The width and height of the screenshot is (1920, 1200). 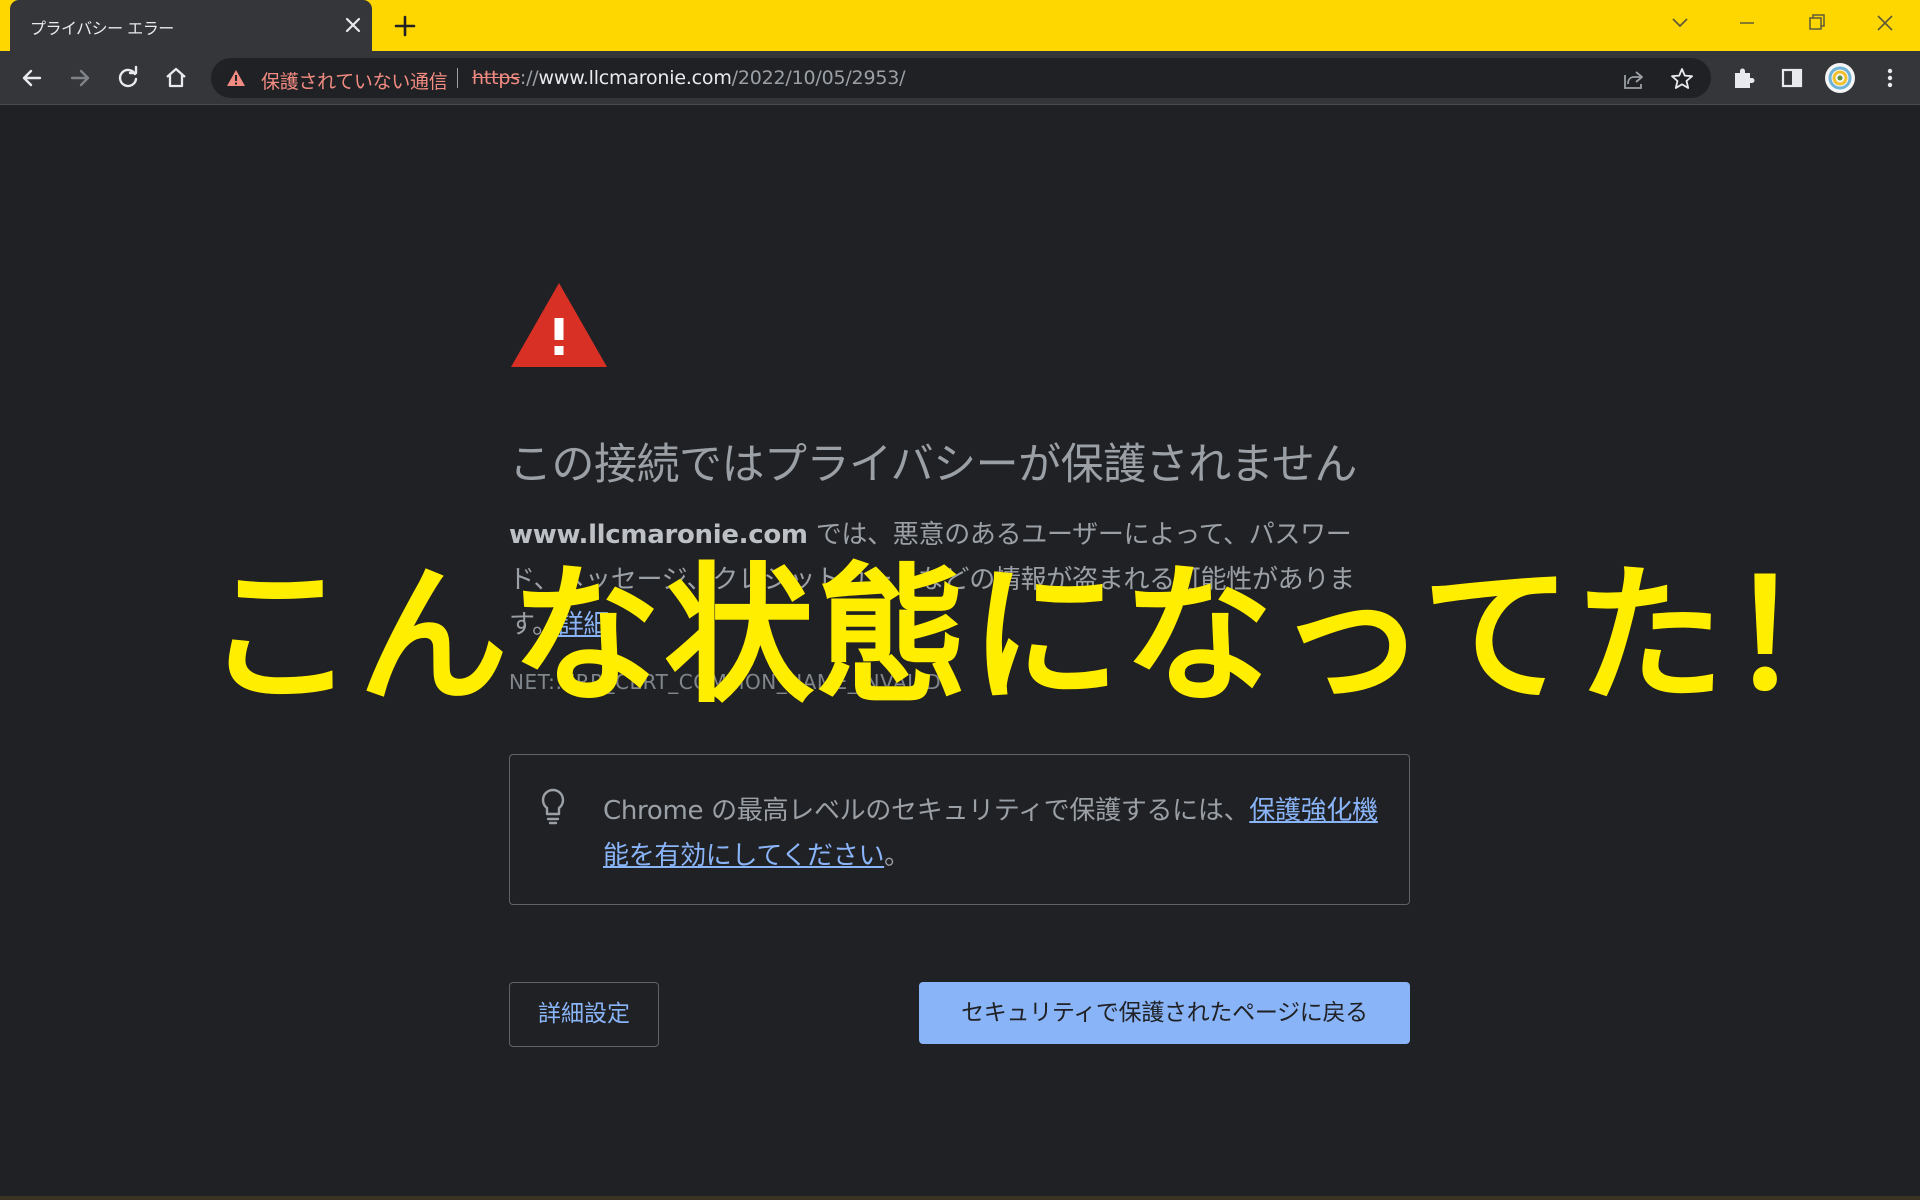 I want to click on more-menu-icon, so click(x=1890, y=78).